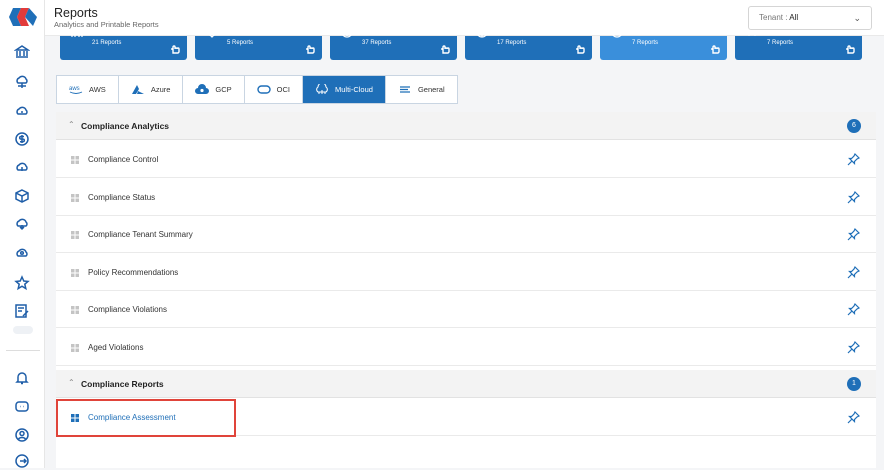 This screenshot has height=470, width=884. What do you see at coordinates (22, 52) in the screenshot?
I see `bank-icon` at bounding box center [22, 52].